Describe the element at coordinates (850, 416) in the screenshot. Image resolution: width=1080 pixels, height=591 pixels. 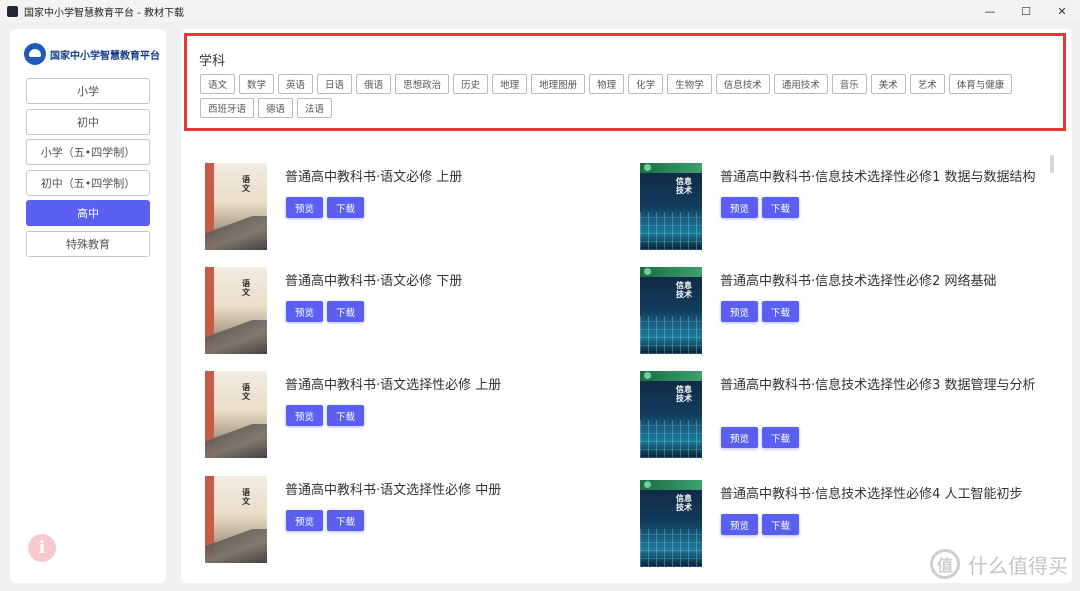
I see `book-item: 信息技术 普通高中教科书·信息技术选择性必修3 数据管理与分析 预览 下载` at that location.